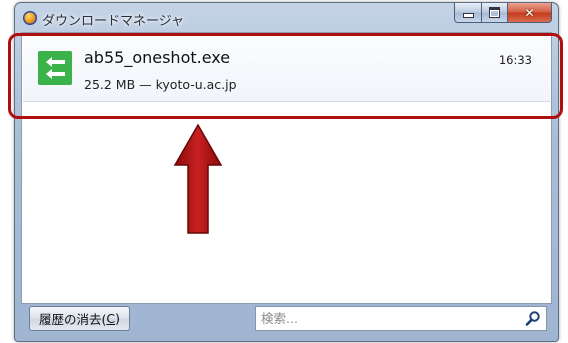 This screenshot has height=343, width=568. I want to click on clear-history-label-end: ), so click(117, 318).